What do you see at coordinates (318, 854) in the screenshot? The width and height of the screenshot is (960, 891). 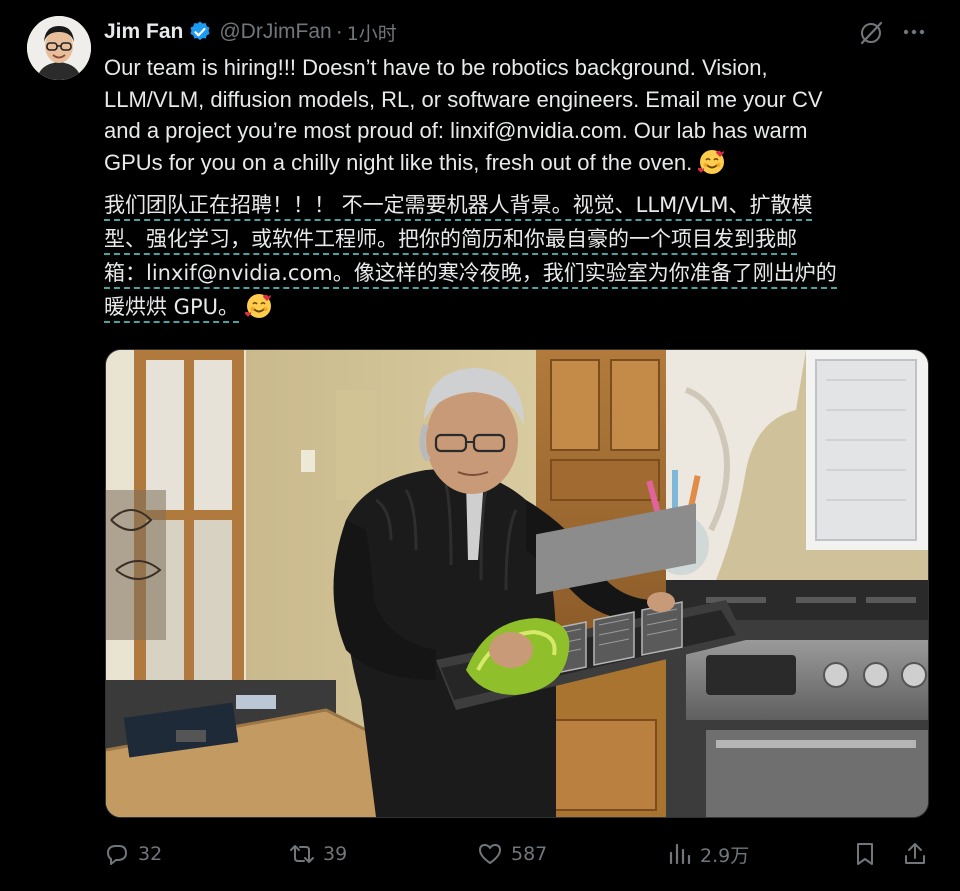 I see `retweet-button: 39` at bounding box center [318, 854].